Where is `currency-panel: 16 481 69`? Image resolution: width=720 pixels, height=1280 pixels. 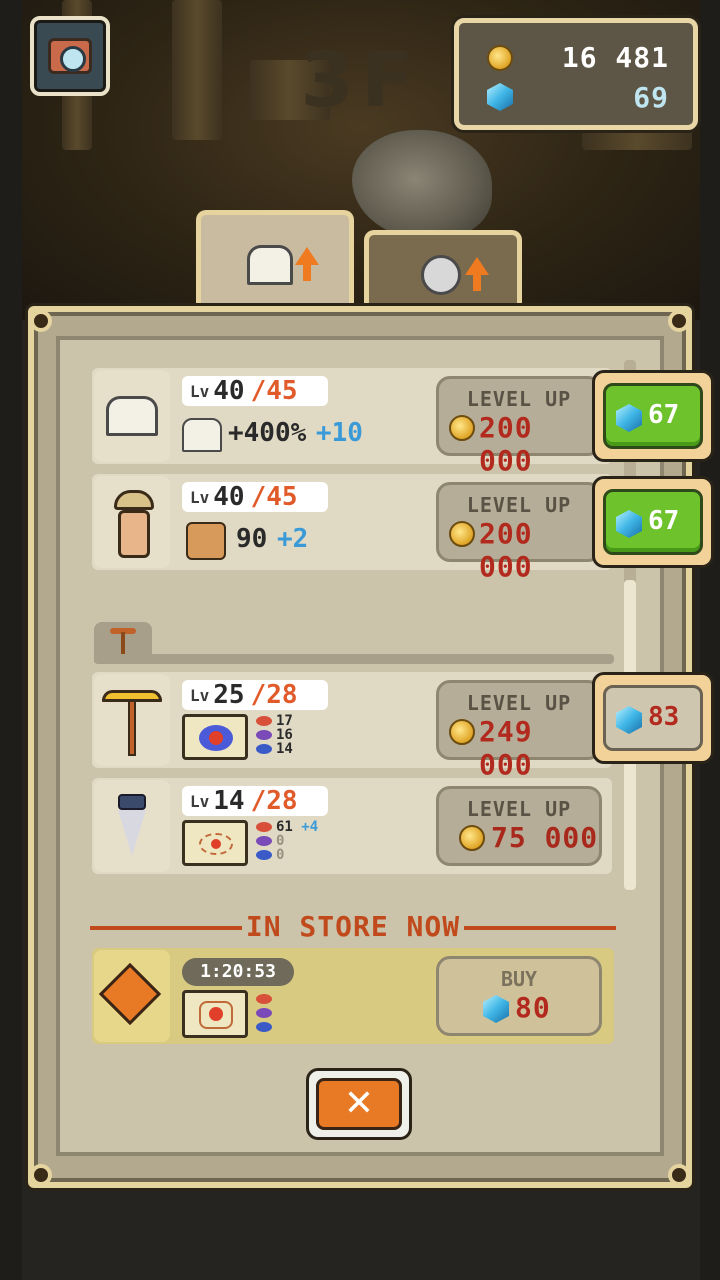
currency-panel: 16 481 69 is located at coordinates (576, 74).